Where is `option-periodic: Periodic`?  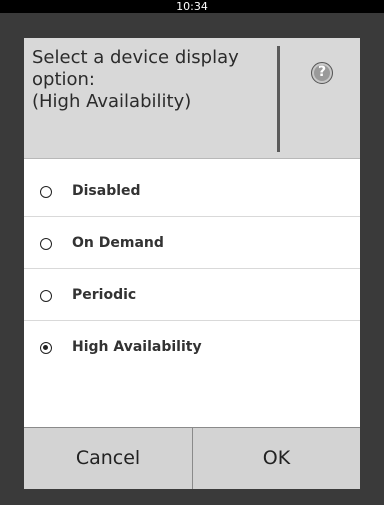 option-periodic: Periodic is located at coordinates (192, 295).